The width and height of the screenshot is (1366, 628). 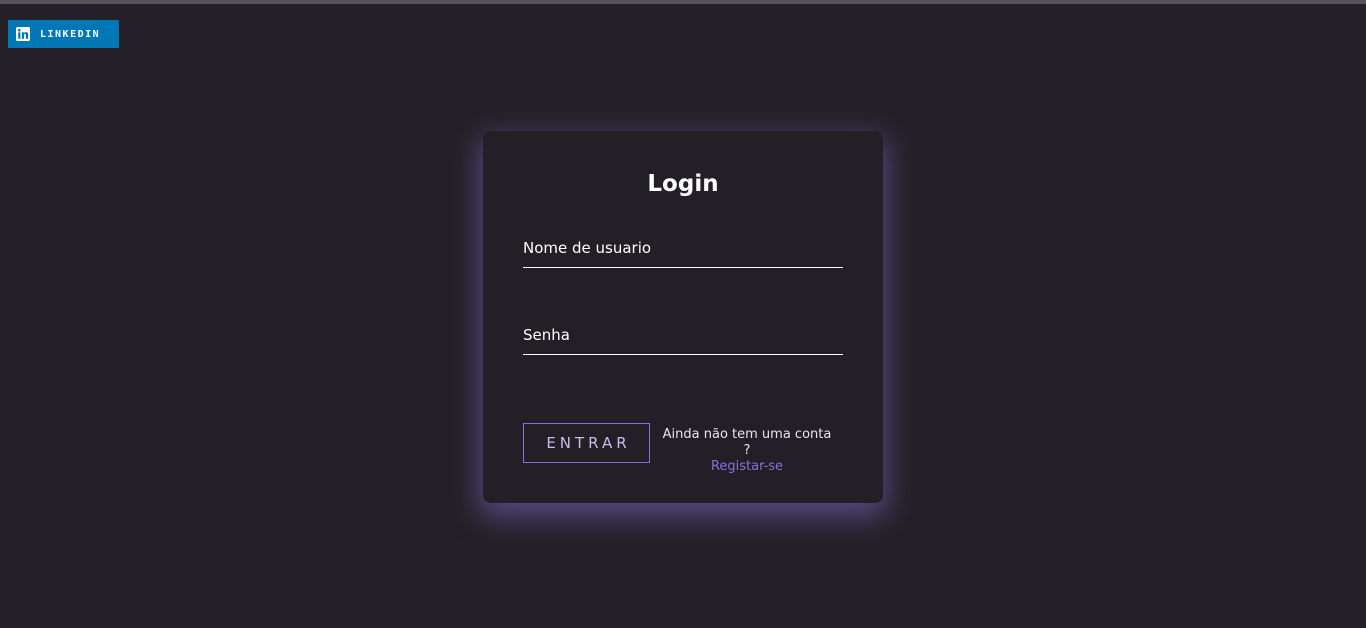 I want to click on linkedin-label: LINKEDIN, so click(x=70, y=34).